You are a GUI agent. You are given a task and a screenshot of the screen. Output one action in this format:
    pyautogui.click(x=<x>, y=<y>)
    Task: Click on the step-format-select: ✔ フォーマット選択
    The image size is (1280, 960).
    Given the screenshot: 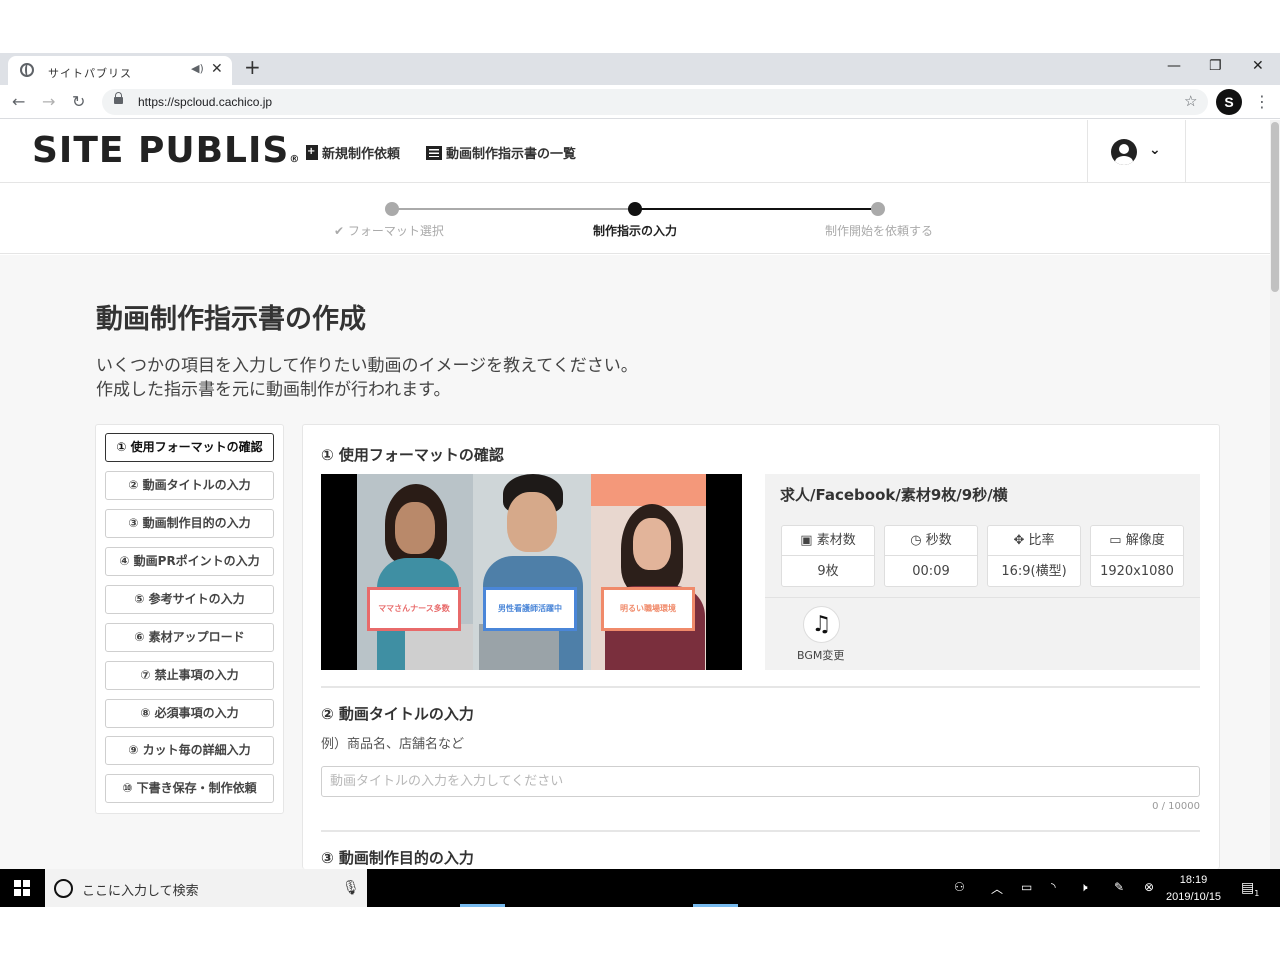 What is the action you would take?
    pyautogui.click(x=389, y=230)
    